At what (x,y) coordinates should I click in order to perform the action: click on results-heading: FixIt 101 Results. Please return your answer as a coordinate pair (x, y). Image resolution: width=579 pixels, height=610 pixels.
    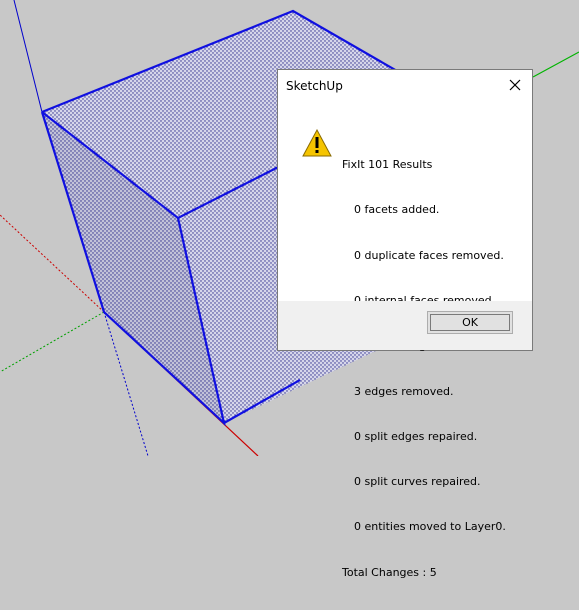
    Looking at the image, I should click on (387, 165).